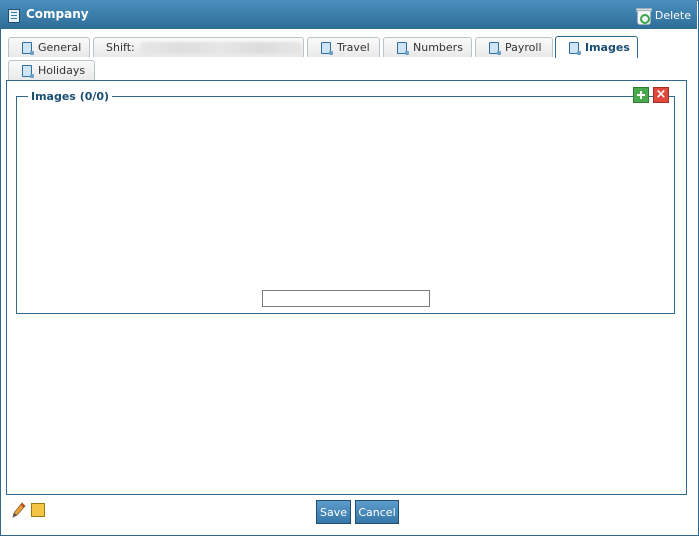 The image size is (699, 536). What do you see at coordinates (514, 47) in the screenshot?
I see `tab-payroll: Payroll` at bounding box center [514, 47].